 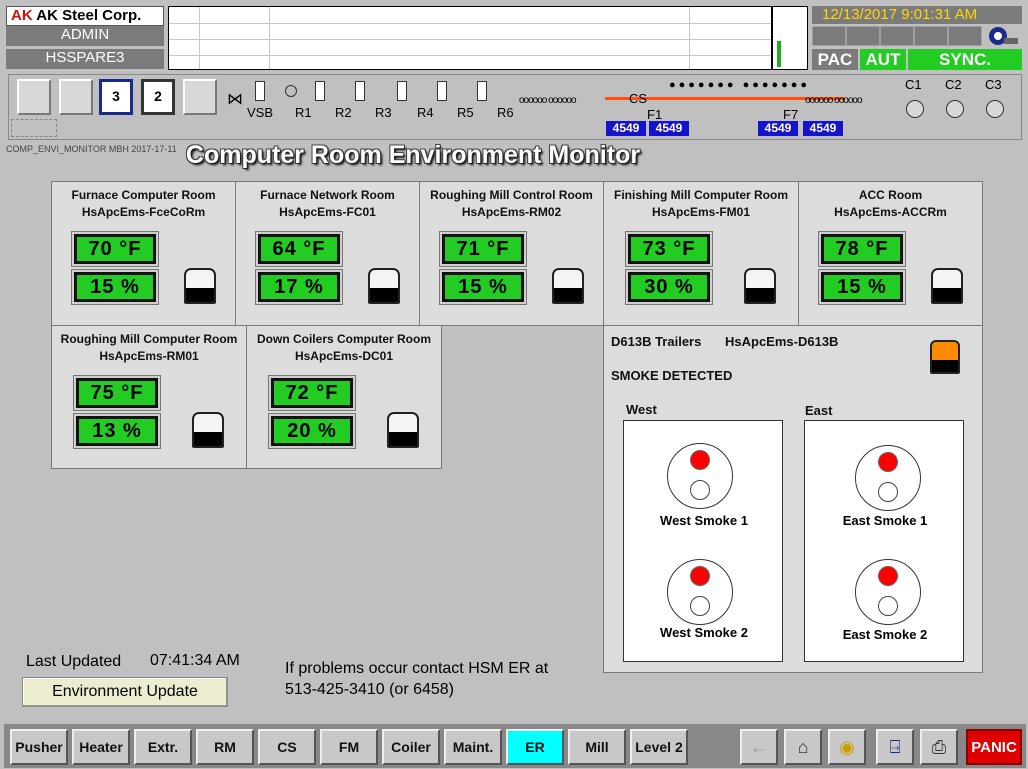 I want to click on room-id: HsApcEms-DC01, so click(x=344, y=356).